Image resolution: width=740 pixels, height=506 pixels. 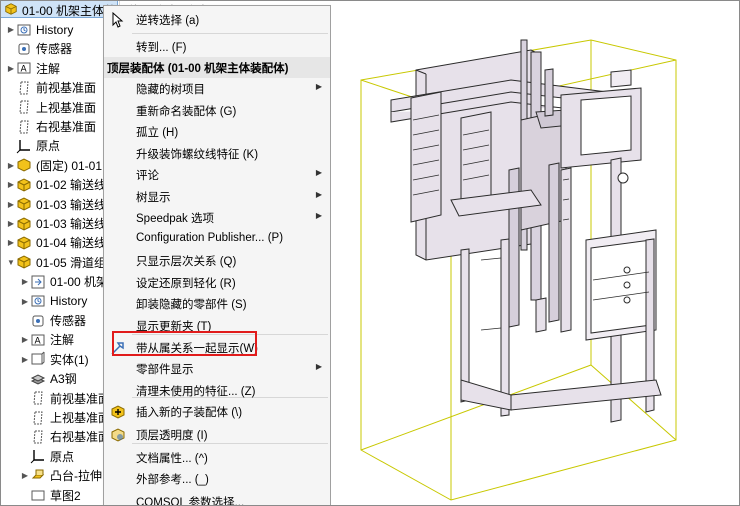 I want to click on tree-item: 草图2, so click(x=50, y=495).